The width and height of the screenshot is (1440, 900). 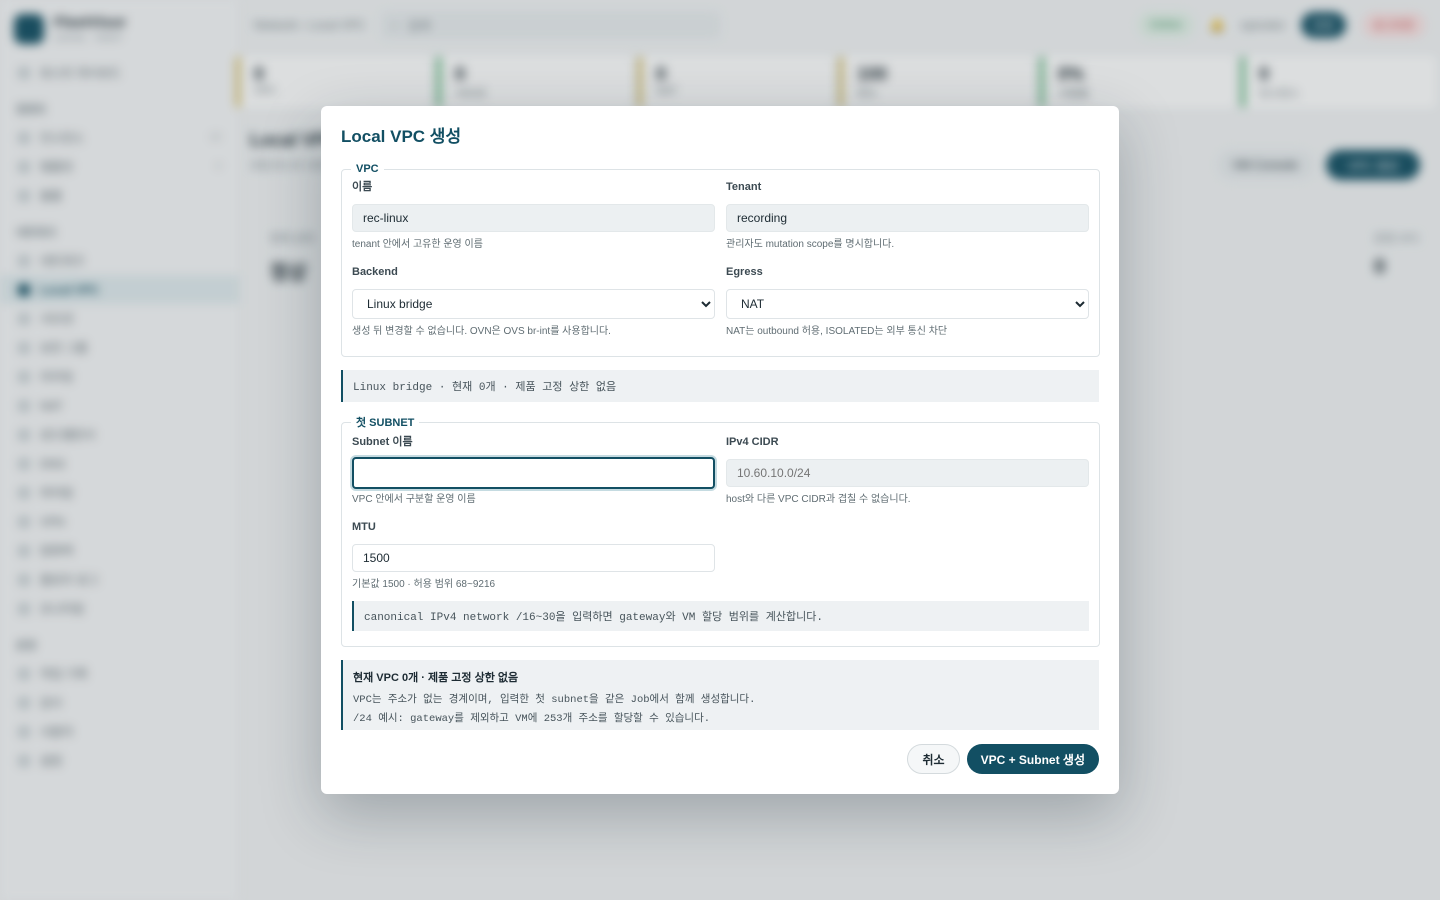 I want to click on subnet-name-hint: VPC 안에서 구분할 운영 이름, so click(x=414, y=499).